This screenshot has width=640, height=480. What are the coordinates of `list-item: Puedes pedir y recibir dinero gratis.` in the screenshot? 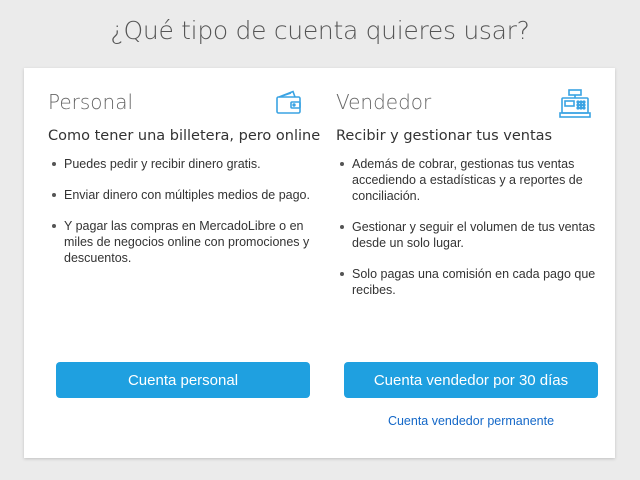 It's located at (189, 164).